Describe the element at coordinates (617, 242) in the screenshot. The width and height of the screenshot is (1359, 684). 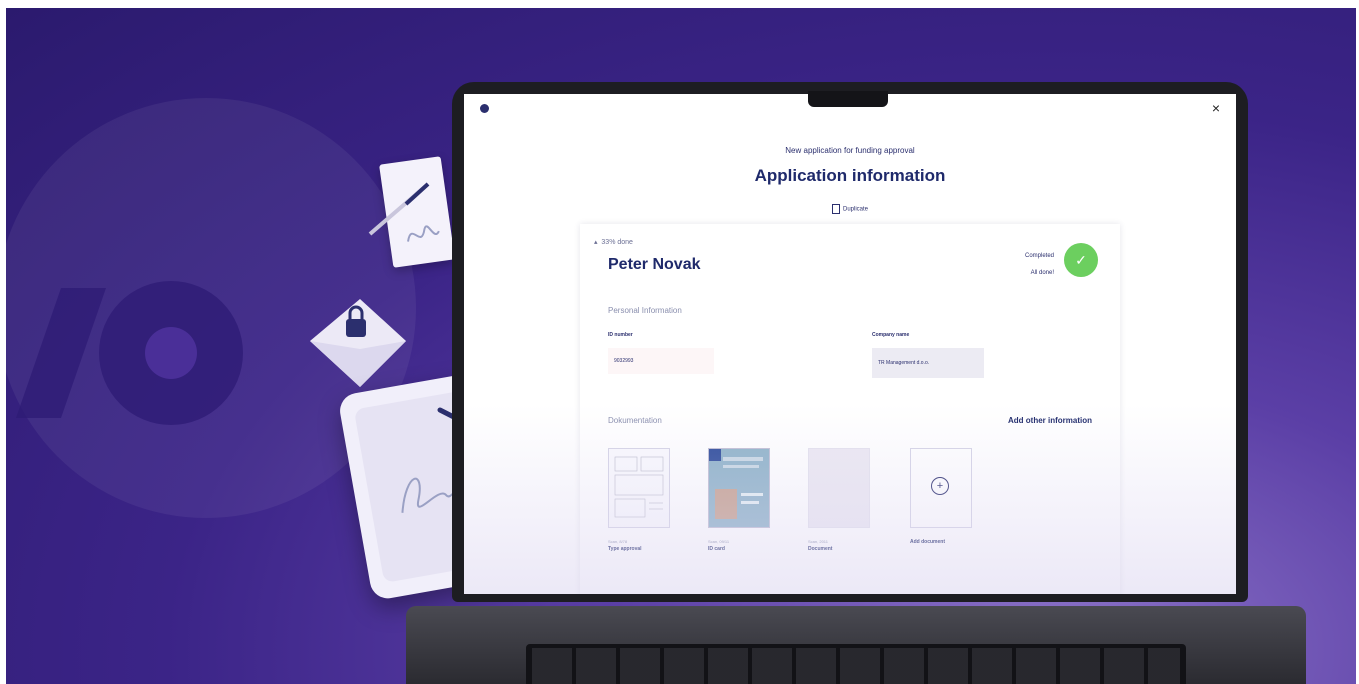
I see `progress-label: 33% done` at that location.